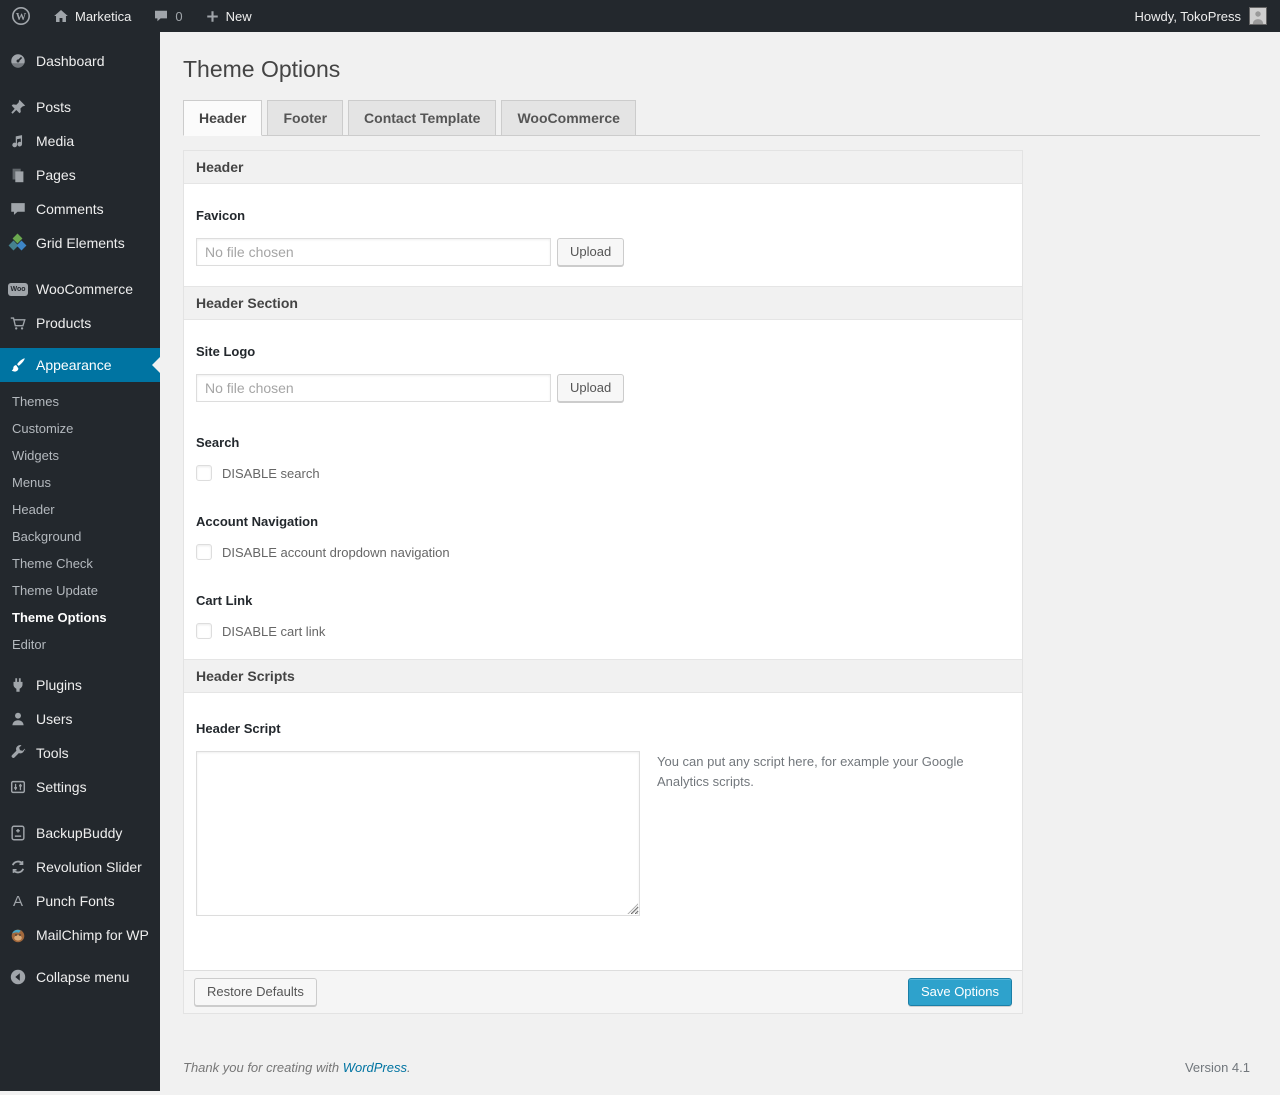  Describe the element at coordinates (56, 175) in the screenshot. I see `sidebar-item-label: Pages` at that location.